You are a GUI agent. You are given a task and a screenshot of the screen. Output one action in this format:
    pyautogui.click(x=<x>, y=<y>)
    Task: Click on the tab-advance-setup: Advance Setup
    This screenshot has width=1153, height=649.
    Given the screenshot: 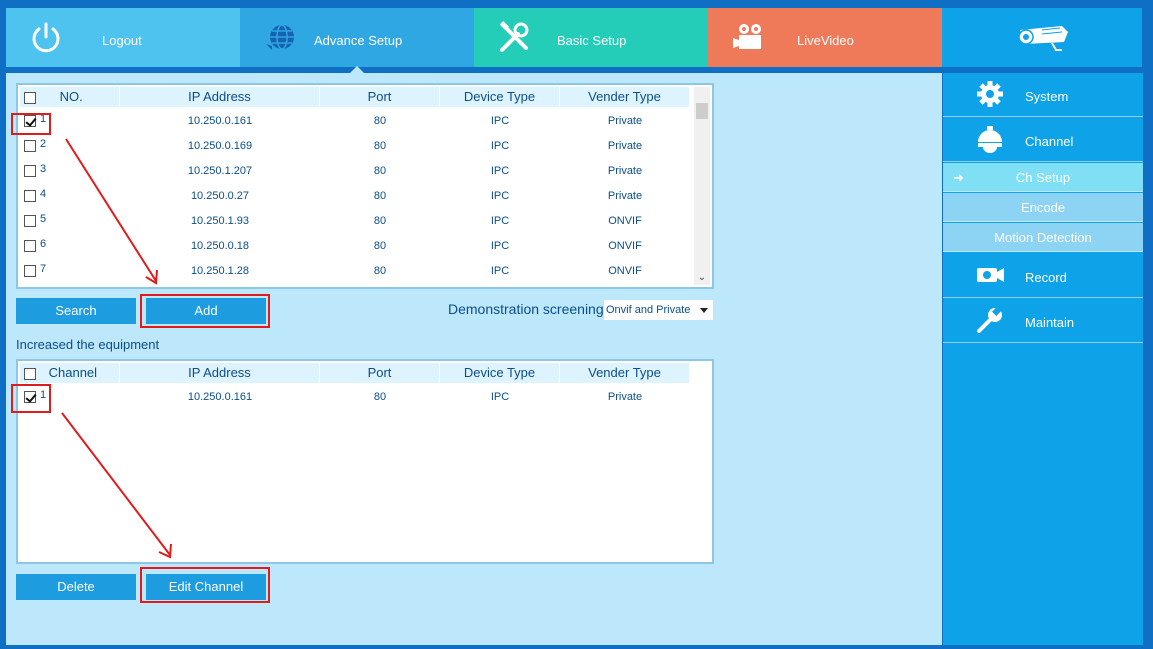 What is the action you would take?
    pyautogui.click(x=357, y=40)
    